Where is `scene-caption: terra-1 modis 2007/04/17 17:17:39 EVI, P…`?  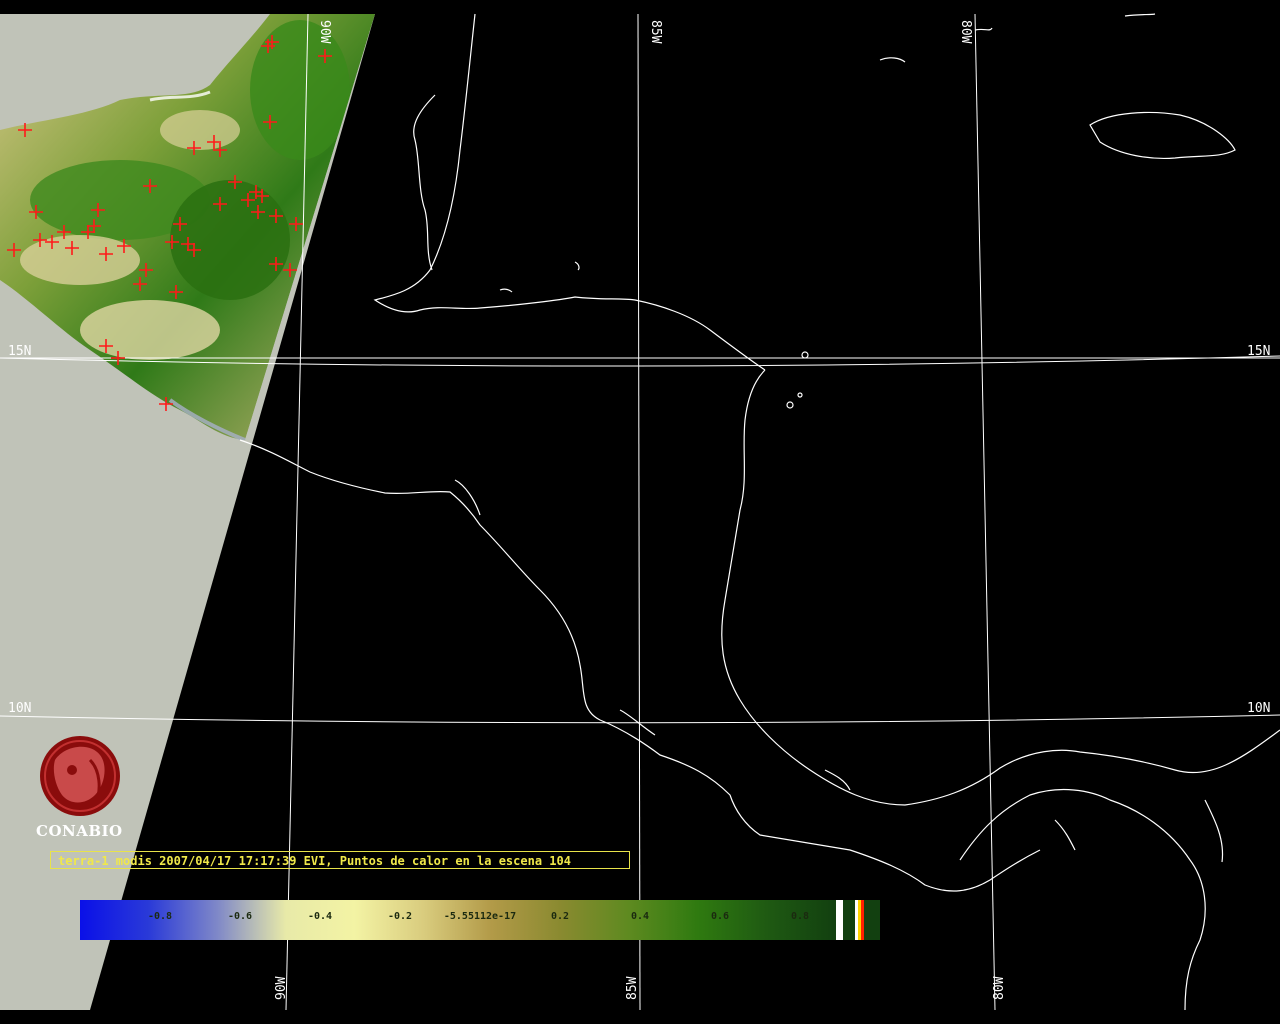 scene-caption: terra-1 modis 2007/04/17 17:17:39 EVI, P… is located at coordinates (340, 860).